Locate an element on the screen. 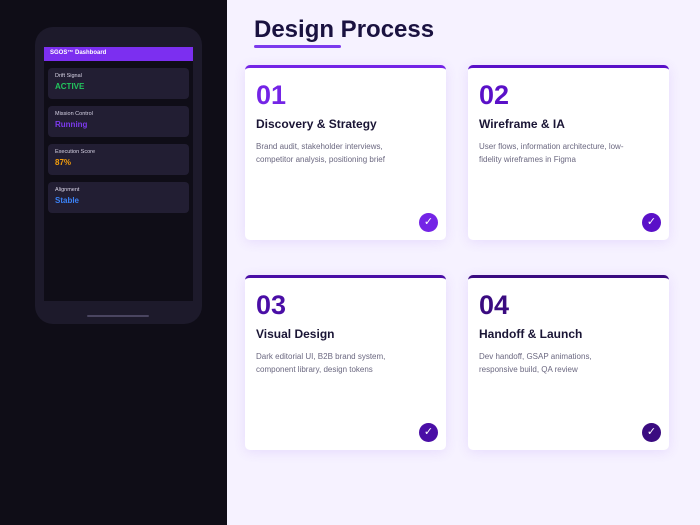 The height and width of the screenshot is (525, 700). step-title: Handoff & Launch is located at coordinates (531, 334).